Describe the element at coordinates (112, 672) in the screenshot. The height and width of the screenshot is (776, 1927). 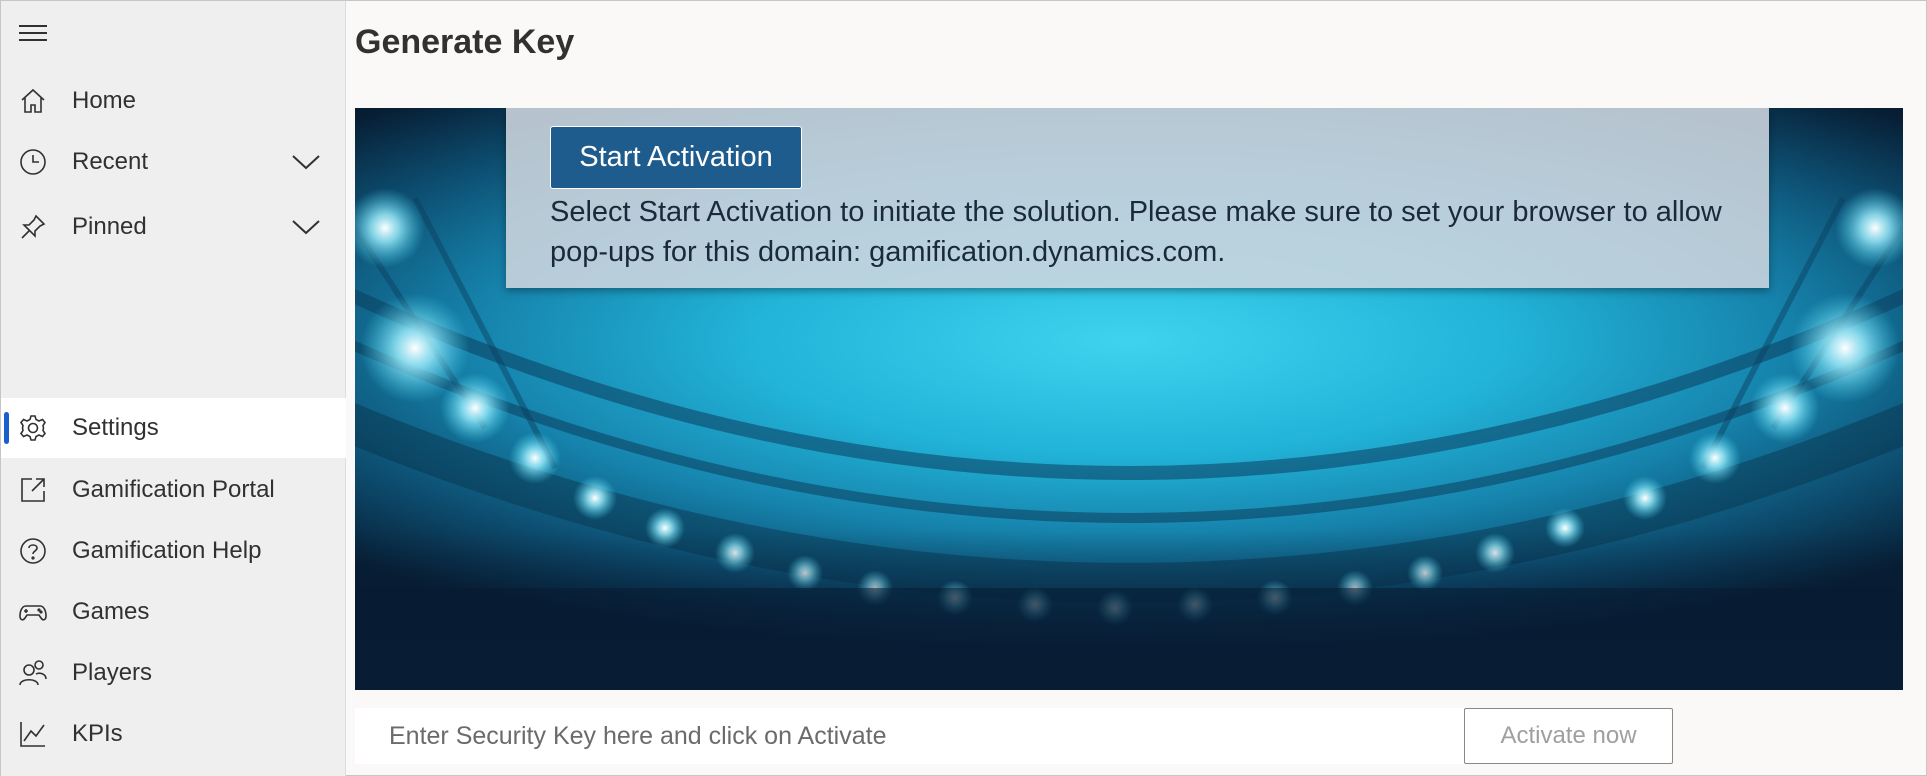
I see `sidebar-item-label: Players` at that location.